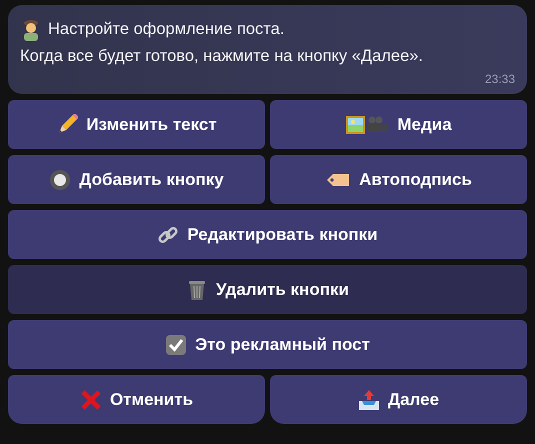 This screenshot has height=444, width=535. Describe the element at coordinates (398, 124) in the screenshot. I see `keyboard-button: Медиа` at that location.